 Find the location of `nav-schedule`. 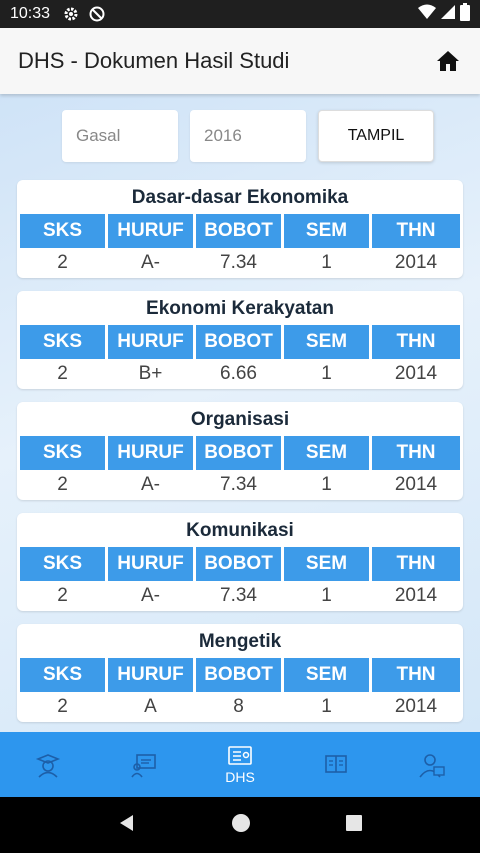

nav-schedule is located at coordinates (144, 764).